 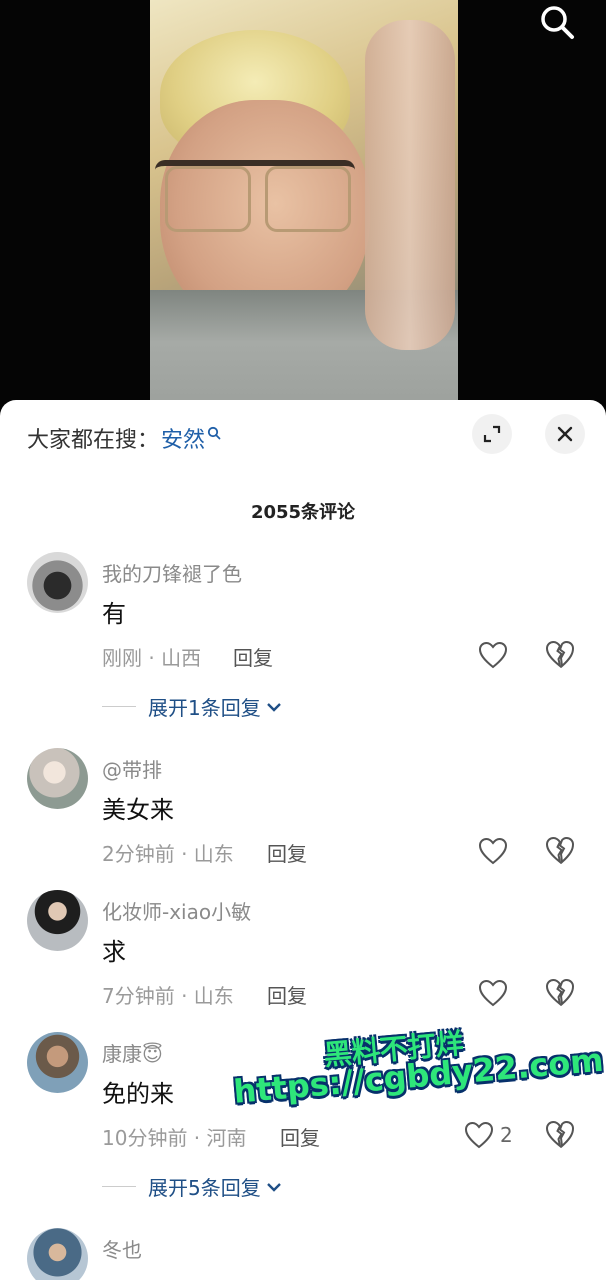 What do you see at coordinates (174, 1138) in the screenshot?
I see `comment-meta: 10分钟前 · 河南` at bounding box center [174, 1138].